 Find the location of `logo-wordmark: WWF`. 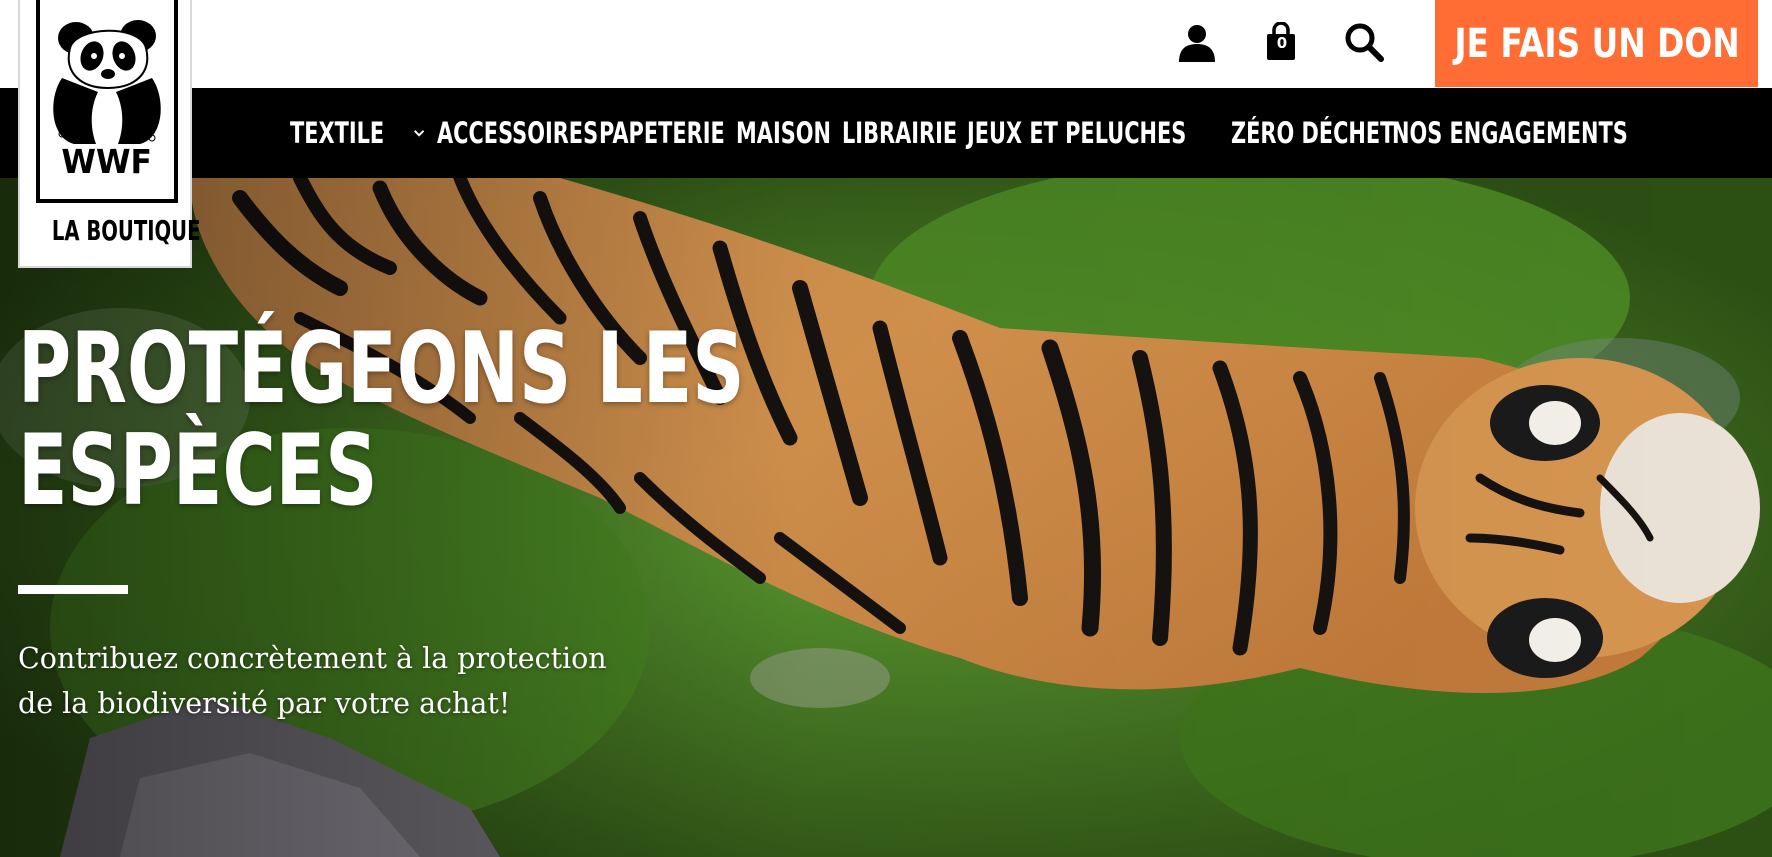

logo-wordmark: WWF is located at coordinates (107, 161).